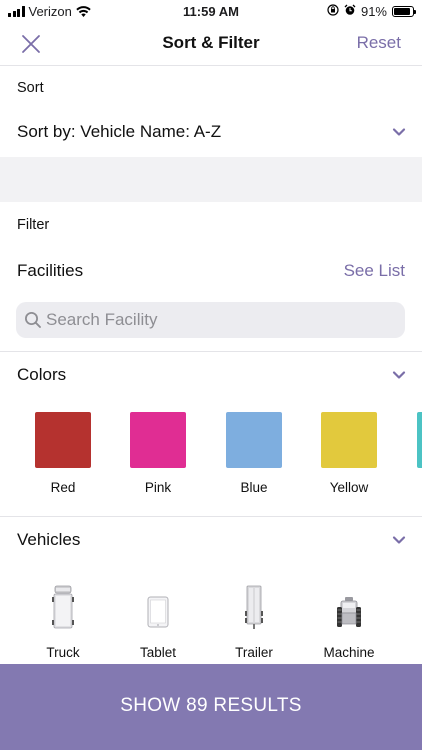 This screenshot has width=422, height=750. Describe the element at coordinates (379, 43) in the screenshot. I see `reset-button: Reset` at that location.